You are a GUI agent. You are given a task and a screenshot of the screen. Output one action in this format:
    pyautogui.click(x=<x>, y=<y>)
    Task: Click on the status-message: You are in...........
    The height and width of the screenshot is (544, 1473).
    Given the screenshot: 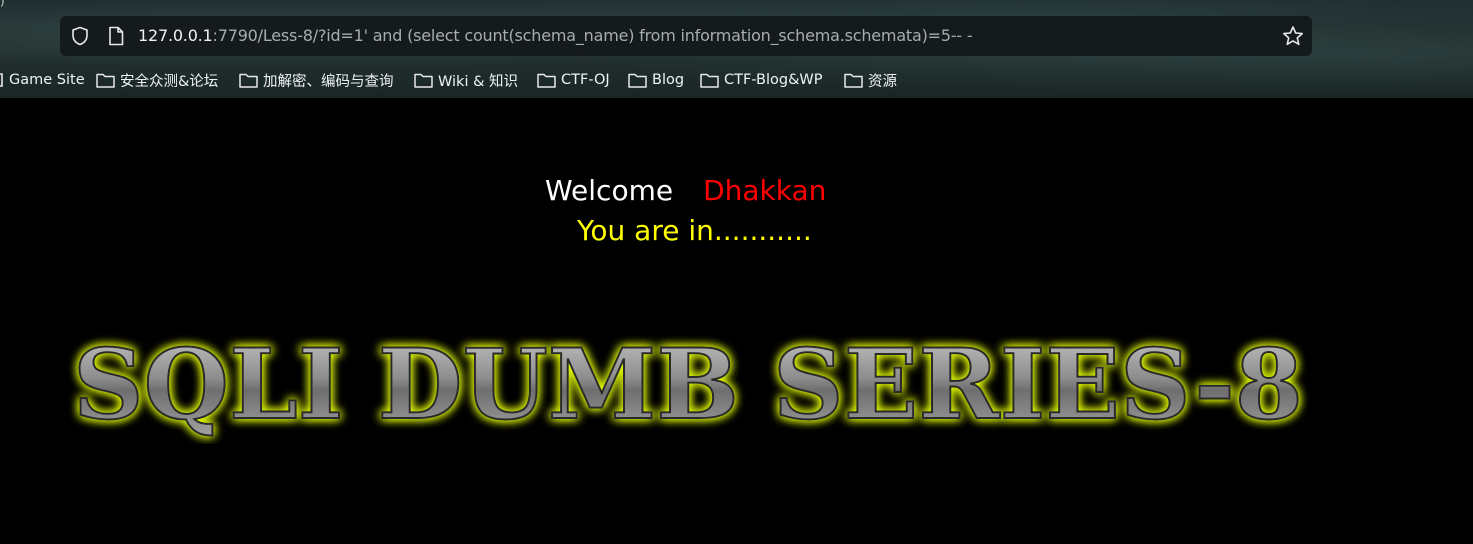 What is the action you would take?
    pyautogui.click(x=694, y=230)
    